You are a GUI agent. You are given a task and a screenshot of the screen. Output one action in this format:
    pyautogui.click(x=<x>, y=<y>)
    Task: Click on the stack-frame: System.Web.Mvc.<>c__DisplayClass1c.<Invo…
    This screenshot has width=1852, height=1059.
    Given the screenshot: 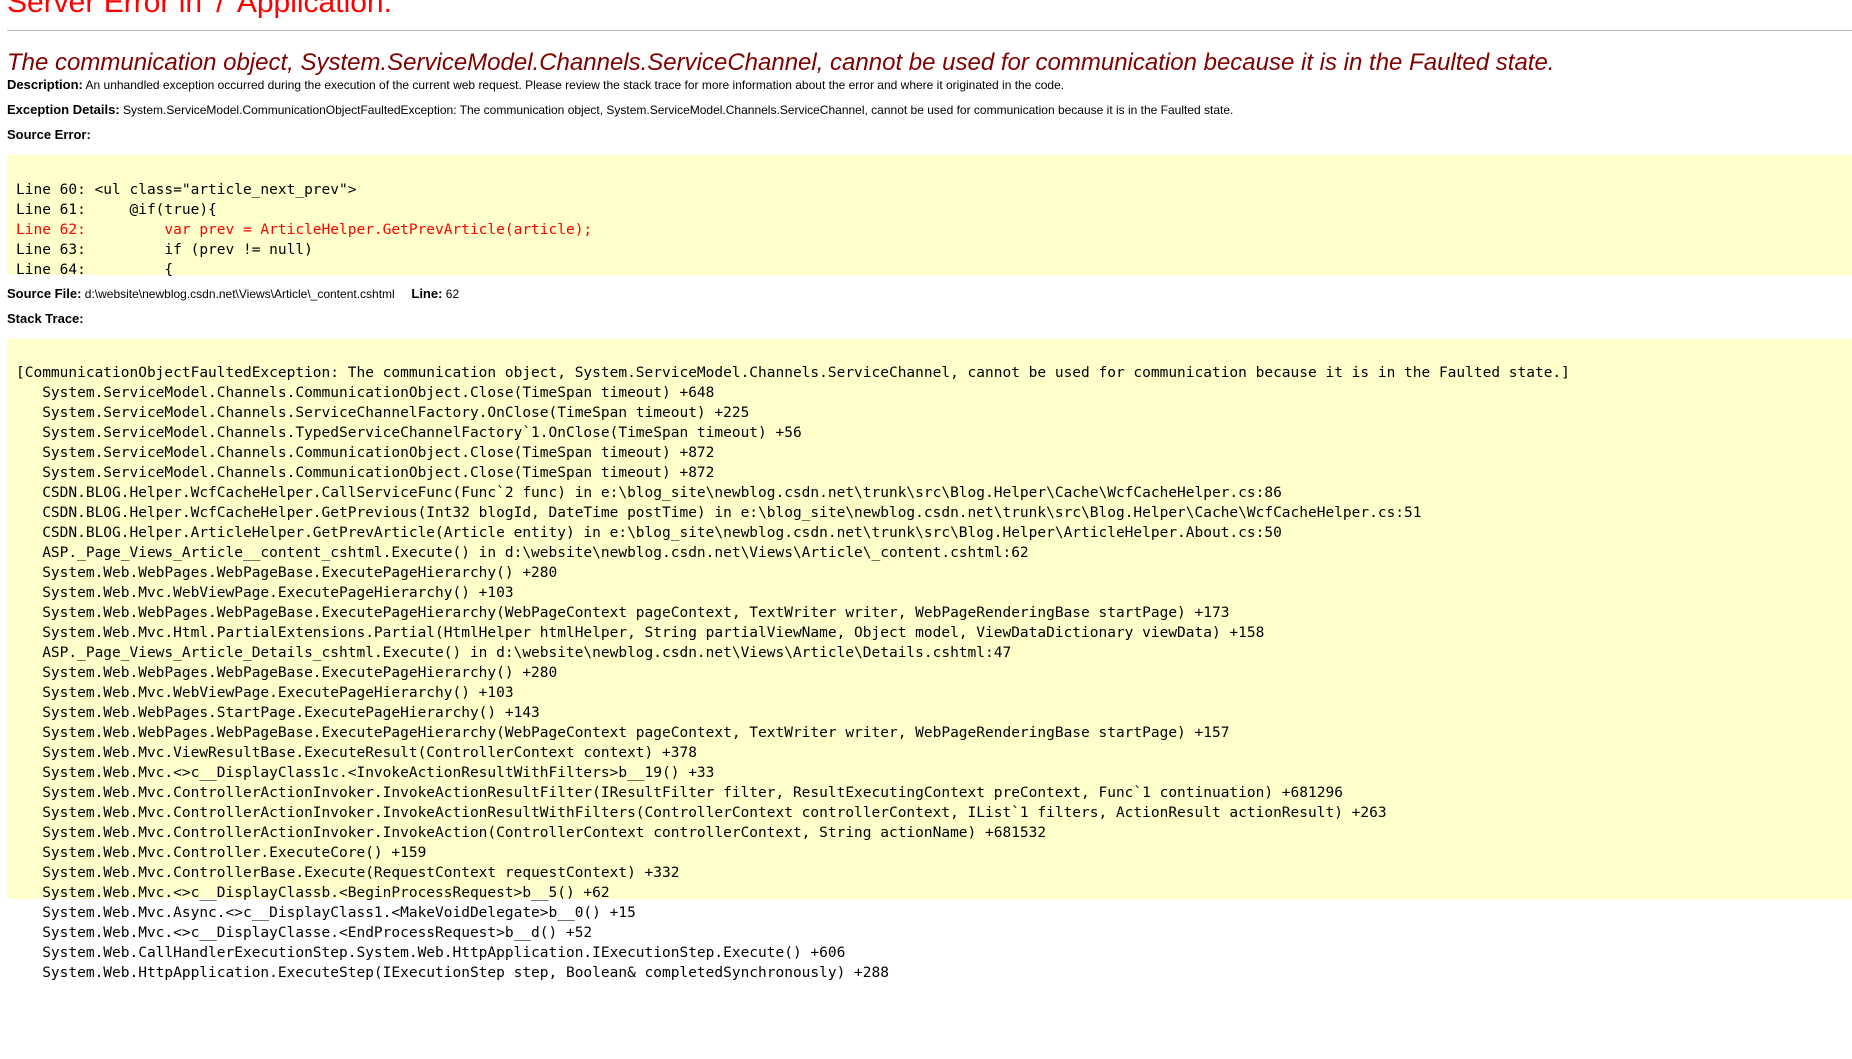 What is the action you would take?
    pyautogui.click(x=365, y=773)
    